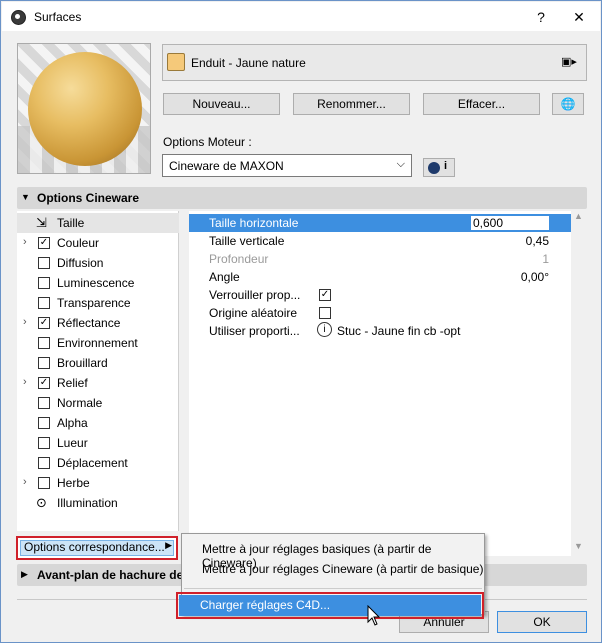 This screenshot has height=643, width=602. I want to click on channel-label: Lueur, so click(72, 443).